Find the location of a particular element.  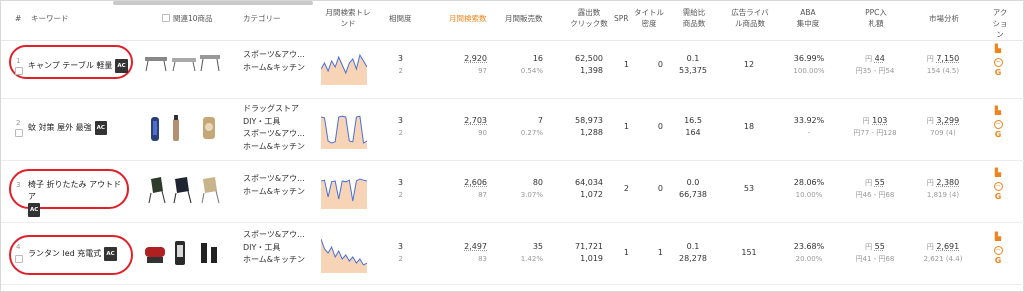

searches-cell: 2,920 97 is located at coordinates (475, 64).